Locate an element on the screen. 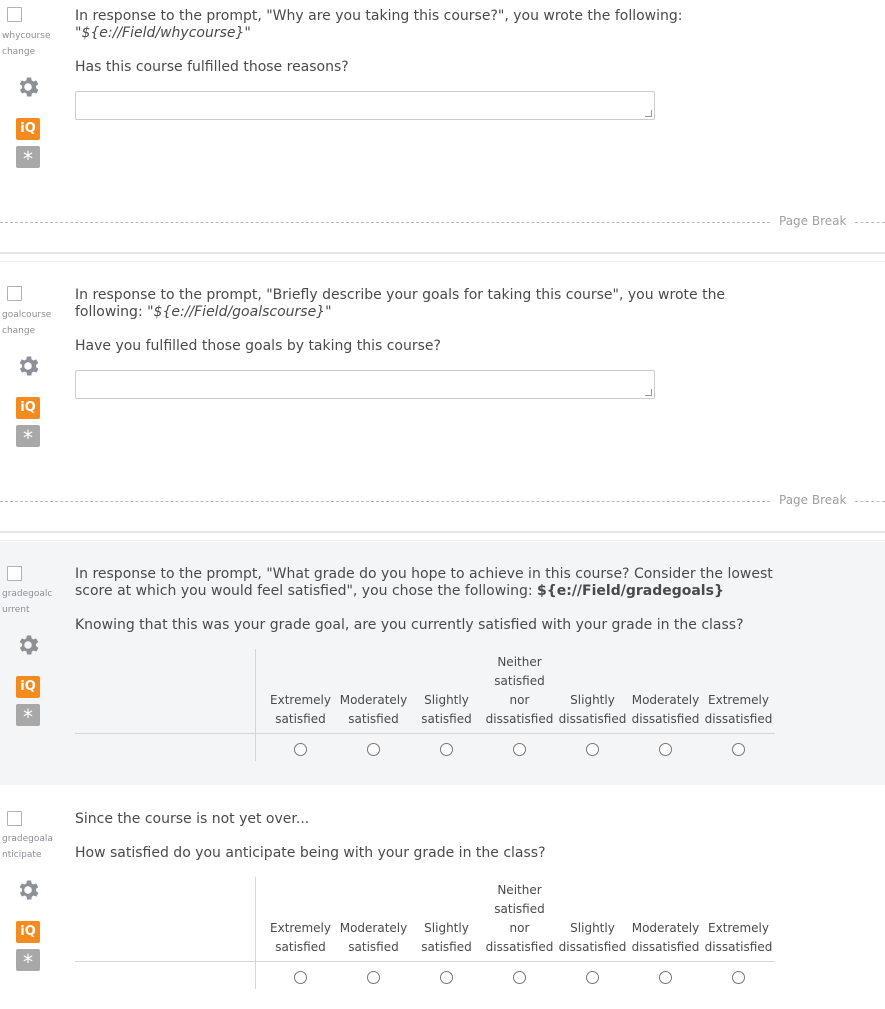  question-id-label: whycourse change is located at coordinates (26, 44).